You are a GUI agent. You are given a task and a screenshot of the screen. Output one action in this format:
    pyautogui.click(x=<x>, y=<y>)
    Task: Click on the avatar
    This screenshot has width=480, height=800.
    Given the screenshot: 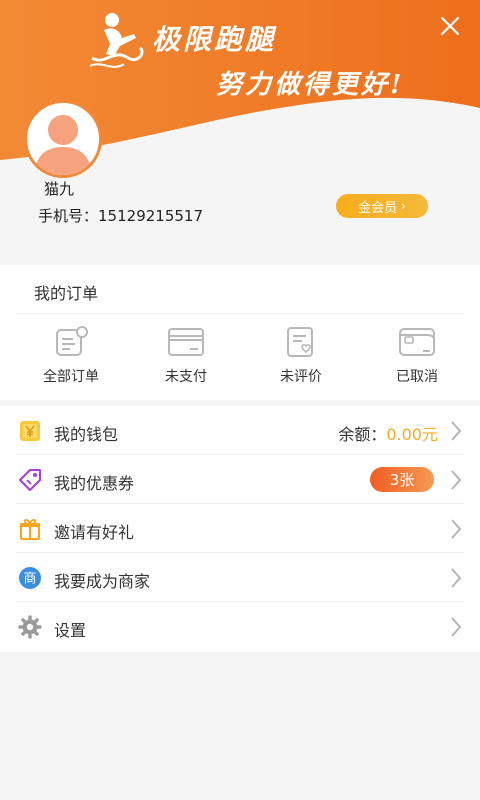 What is the action you would take?
    pyautogui.click(x=63, y=139)
    